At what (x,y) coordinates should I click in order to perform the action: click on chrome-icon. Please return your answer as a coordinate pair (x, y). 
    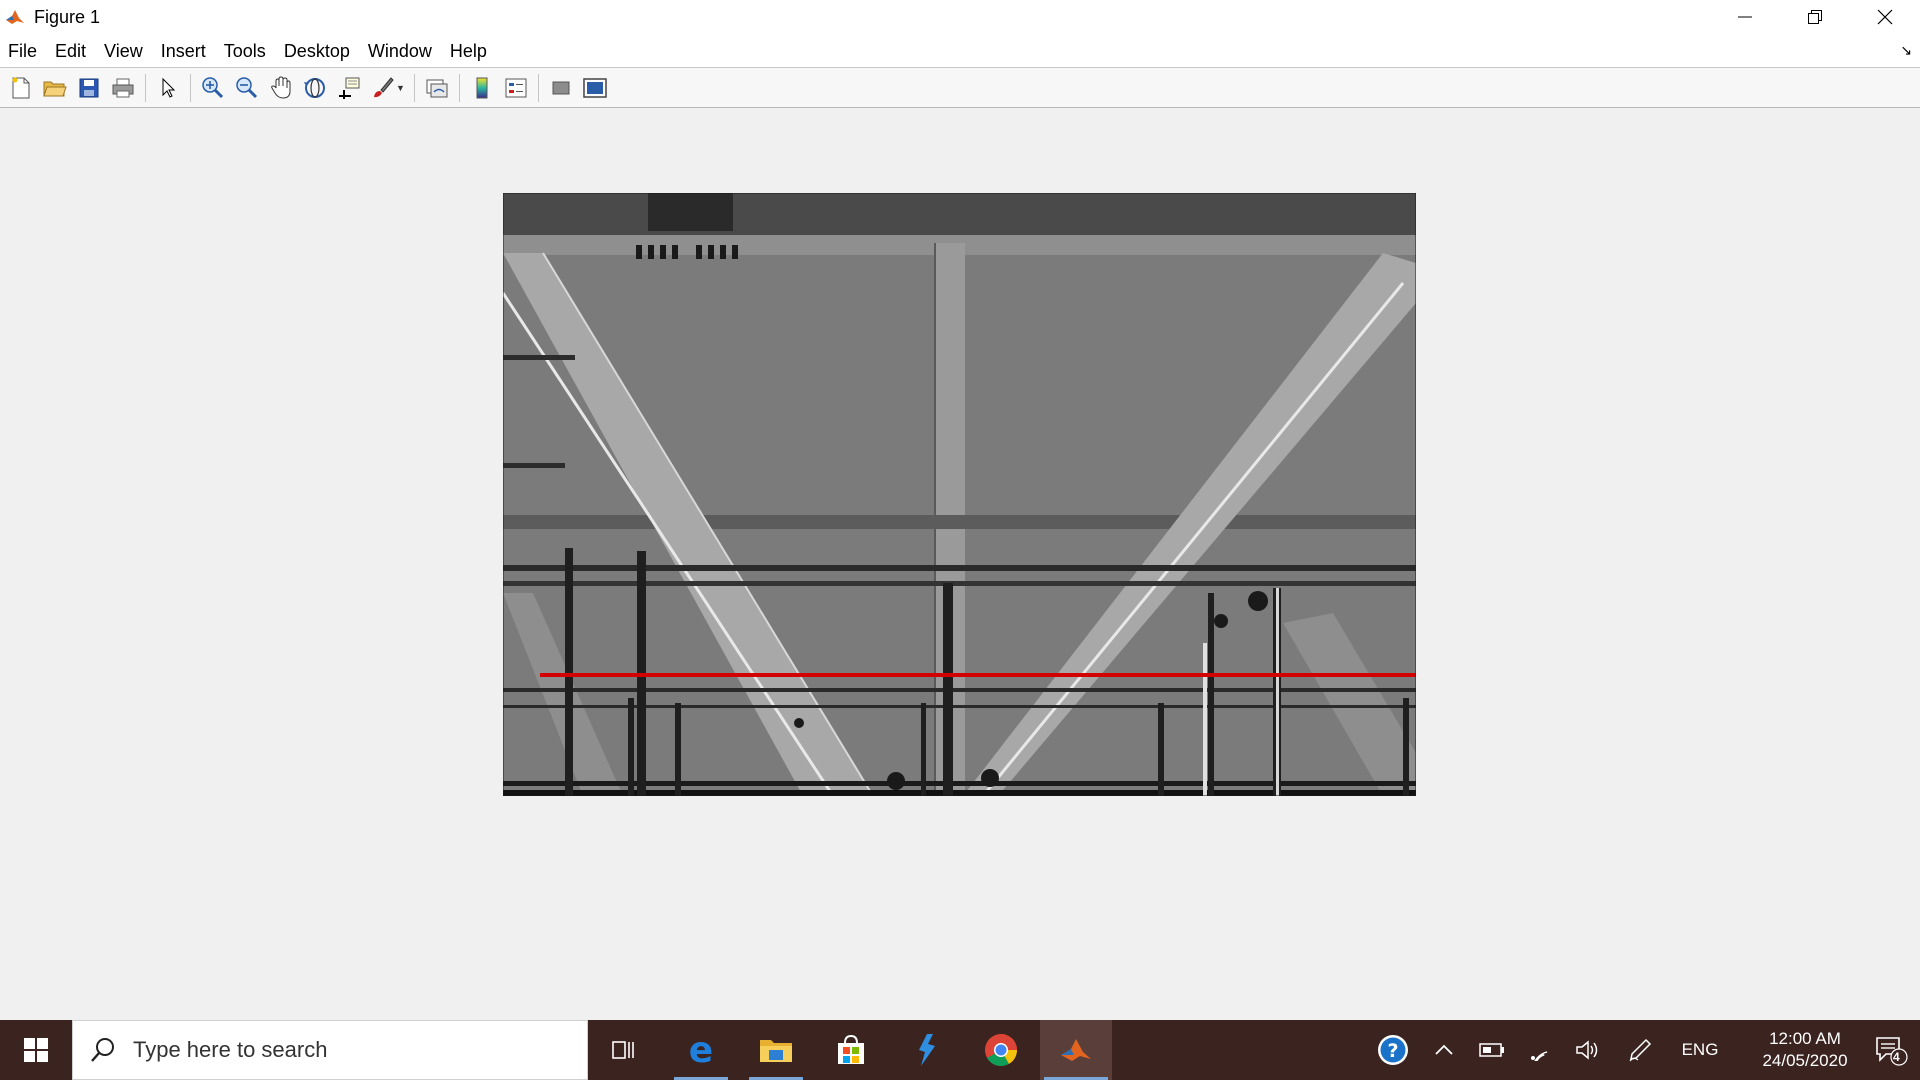
    Looking at the image, I should click on (1001, 1050).